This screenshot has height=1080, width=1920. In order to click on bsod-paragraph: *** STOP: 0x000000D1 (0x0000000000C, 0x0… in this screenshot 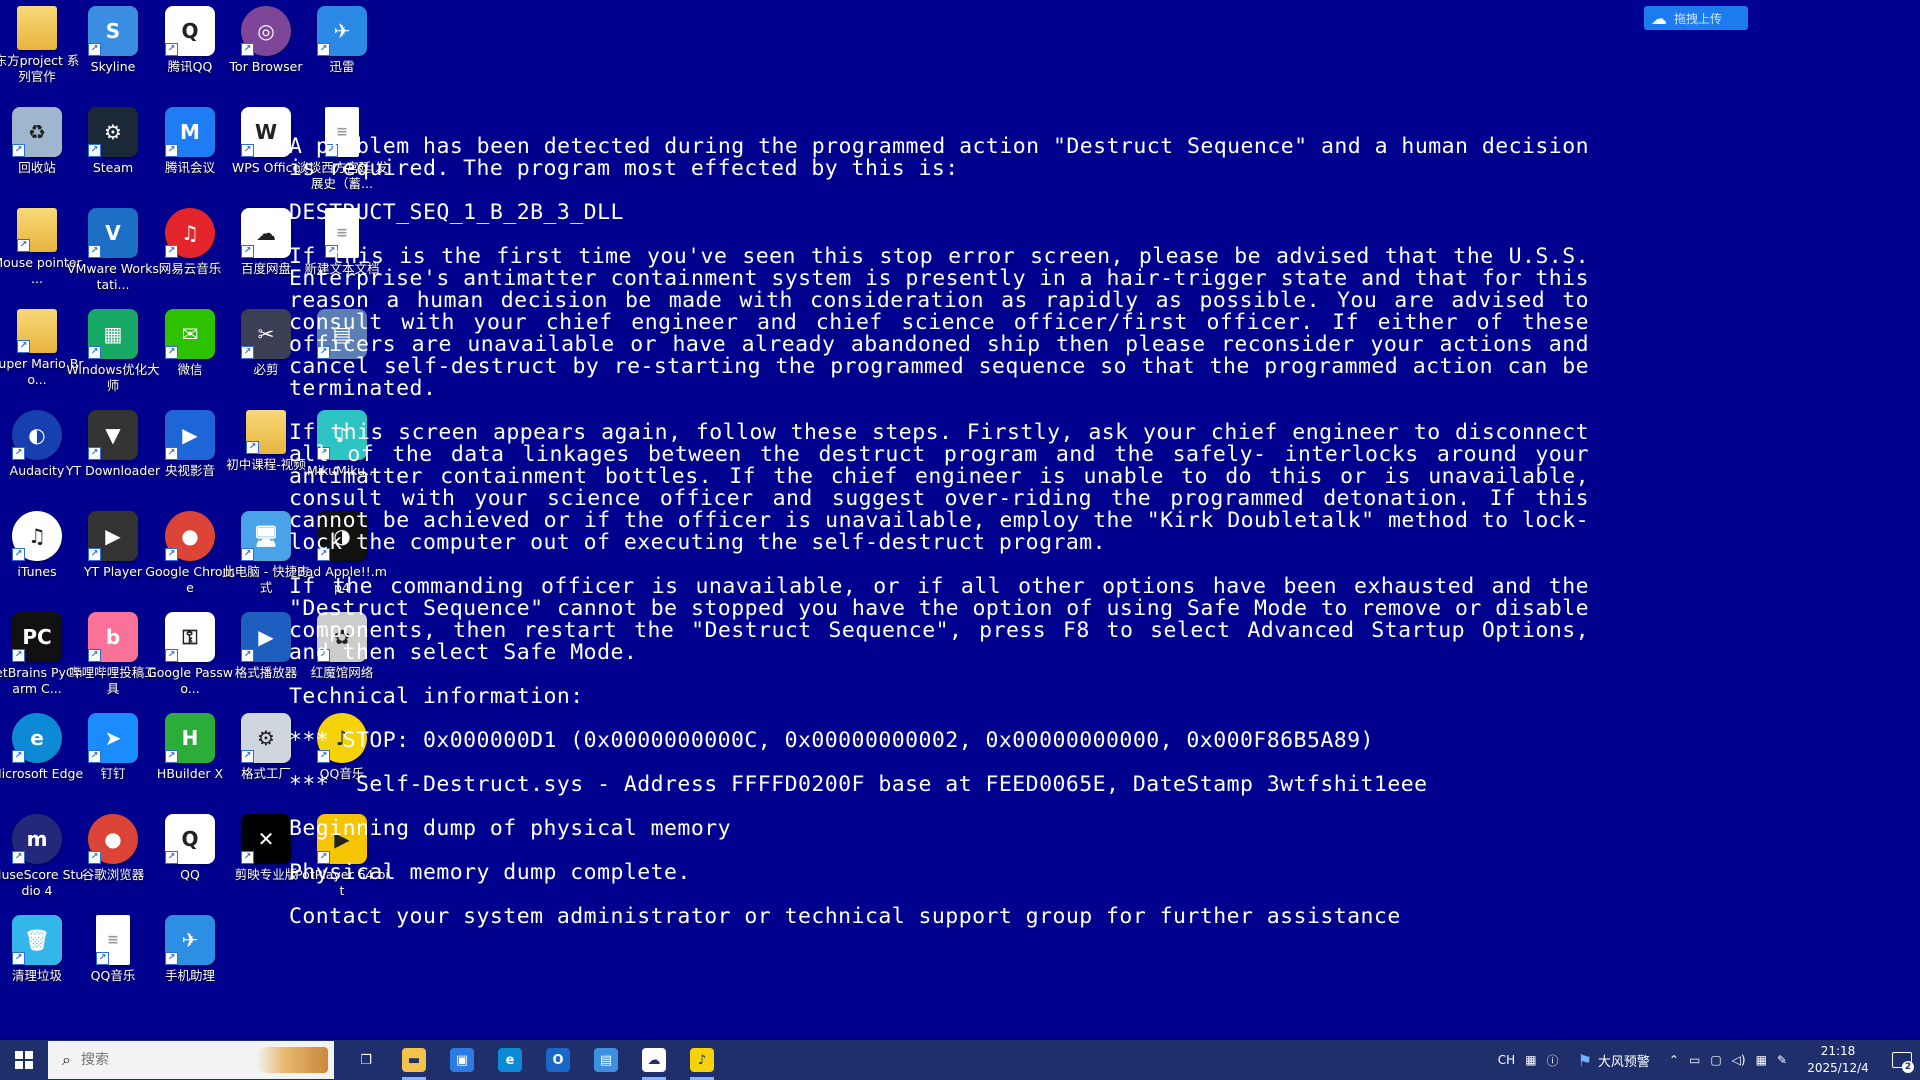, I will do `click(831, 740)`.